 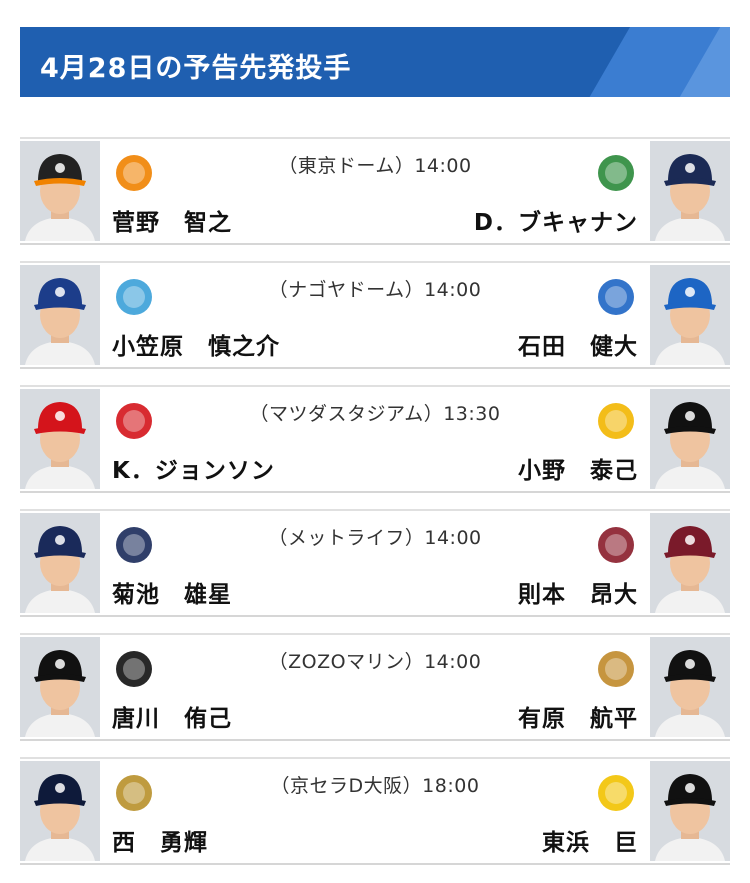 What do you see at coordinates (160, 840) in the screenshot?
I see `home-pitcher-name: 西 勇輝` at bounding box center [160, 840].